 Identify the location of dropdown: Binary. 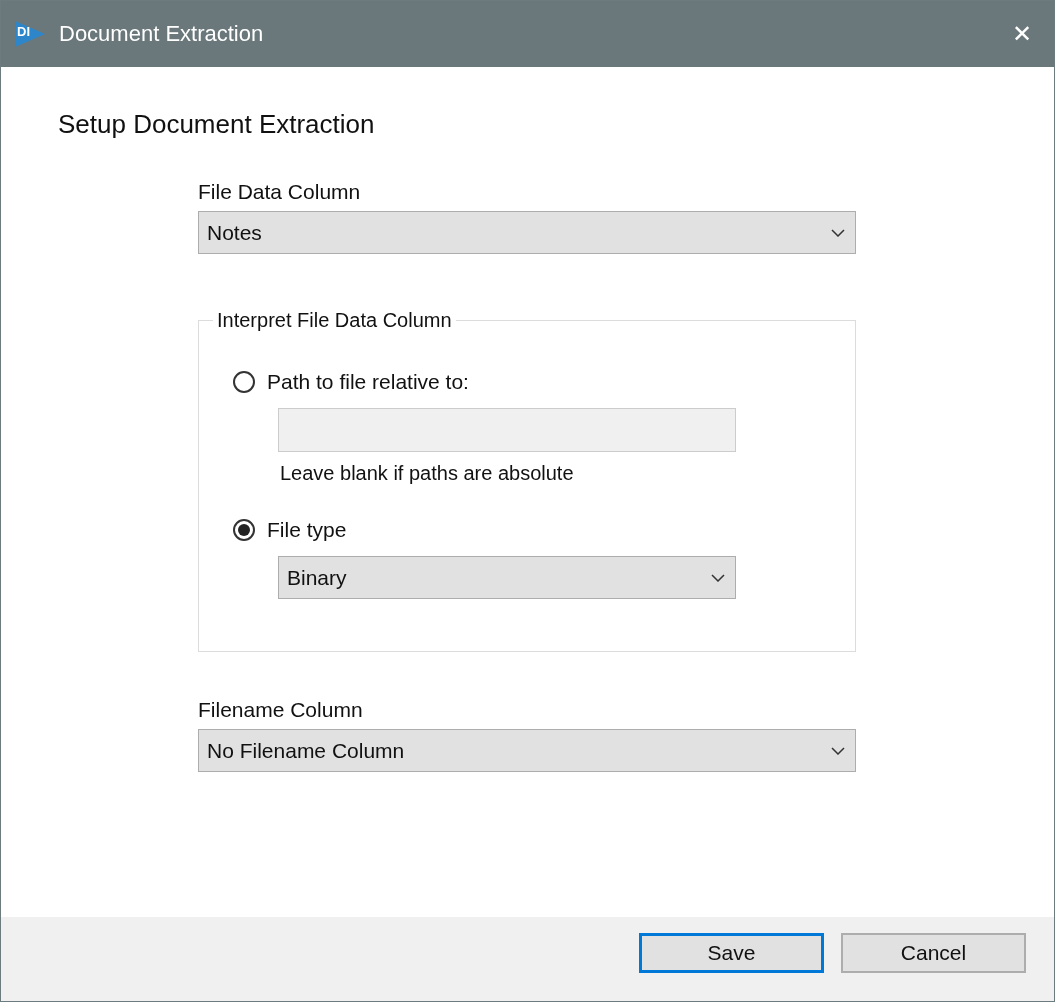
(507, 577).